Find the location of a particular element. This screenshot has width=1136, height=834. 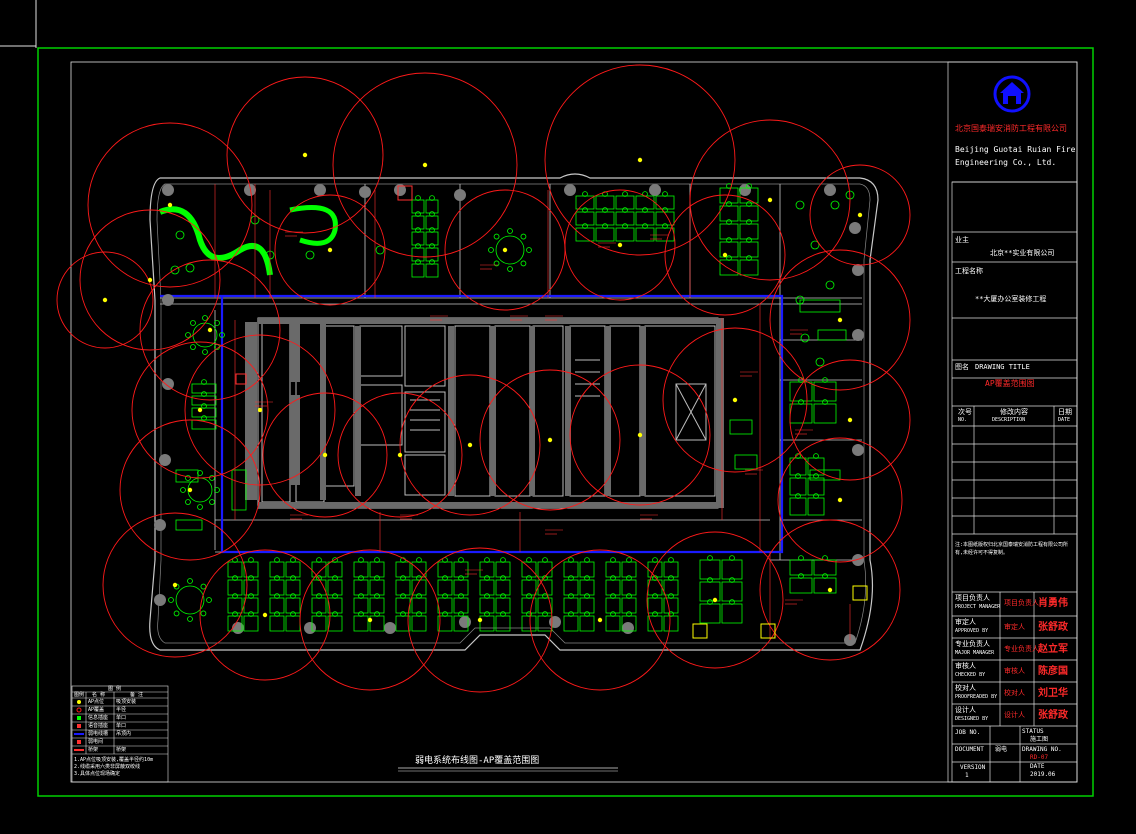

legend-item-name: AP点位 is located at coordinates (96, 702).